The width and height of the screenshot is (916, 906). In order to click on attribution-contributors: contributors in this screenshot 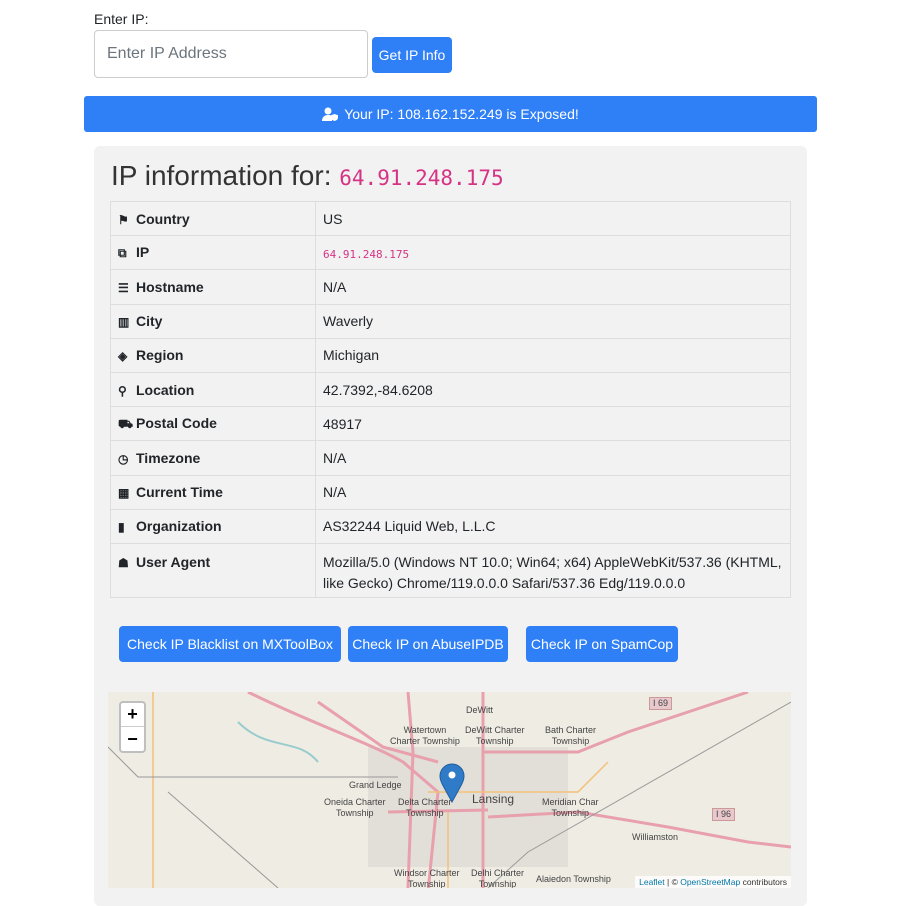, I will do `click(763, 882)`.